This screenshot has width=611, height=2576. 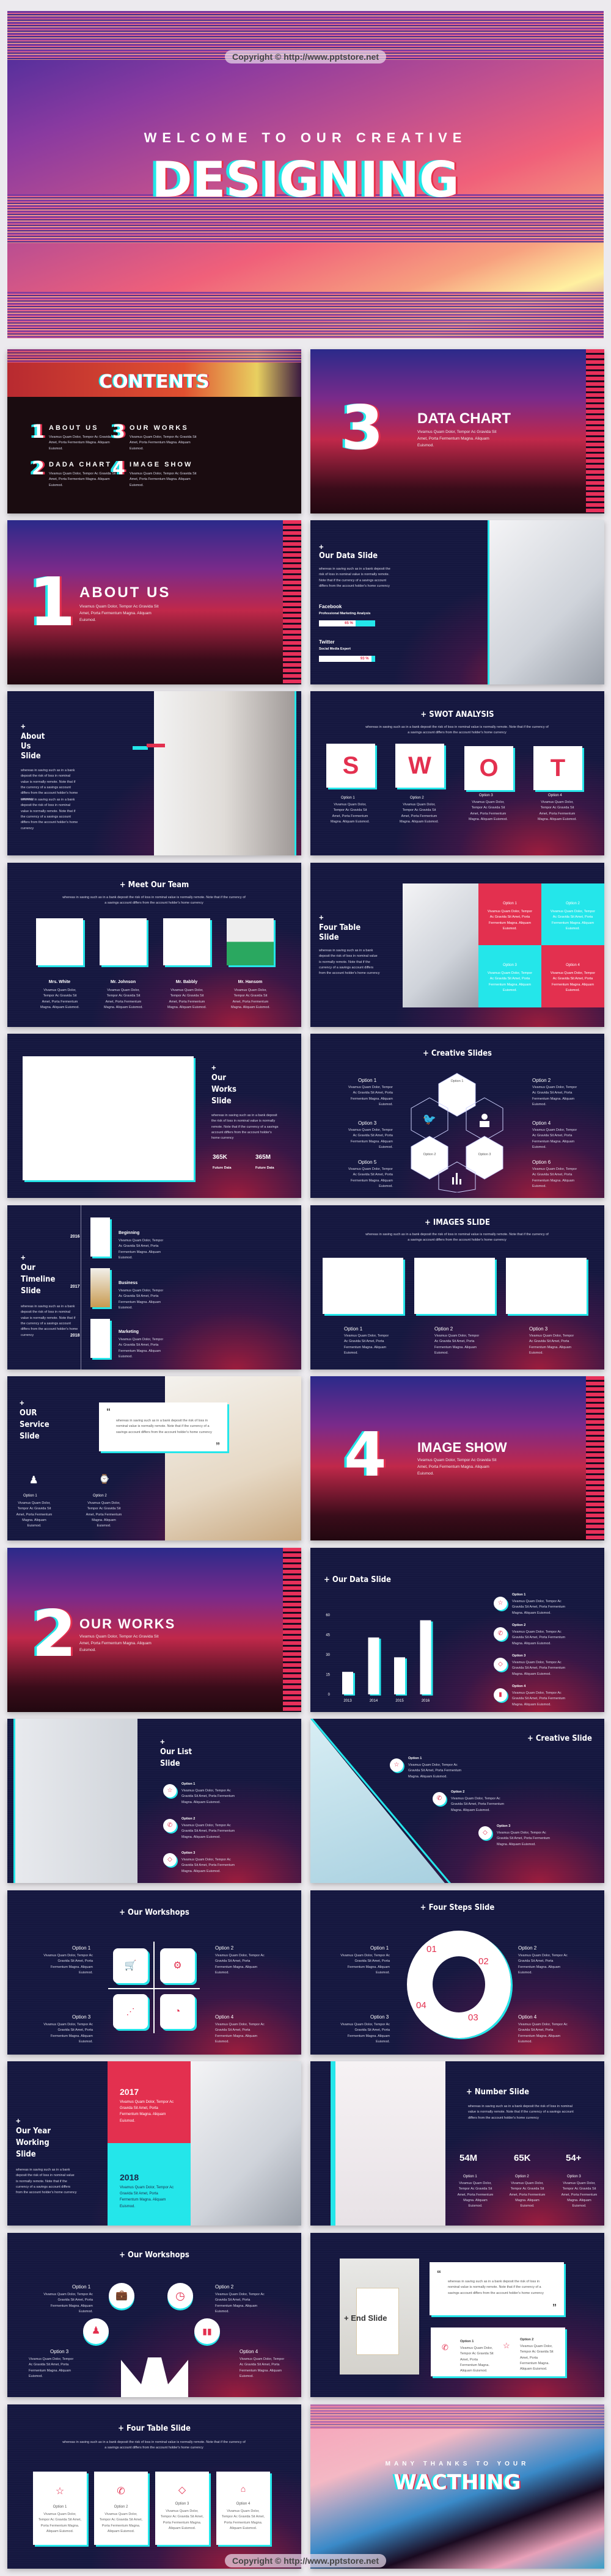 What do you see at coordinates (220, 1157) in the screenshot?
I see `stat-value: 365K` at bounding box center [220, 1157].